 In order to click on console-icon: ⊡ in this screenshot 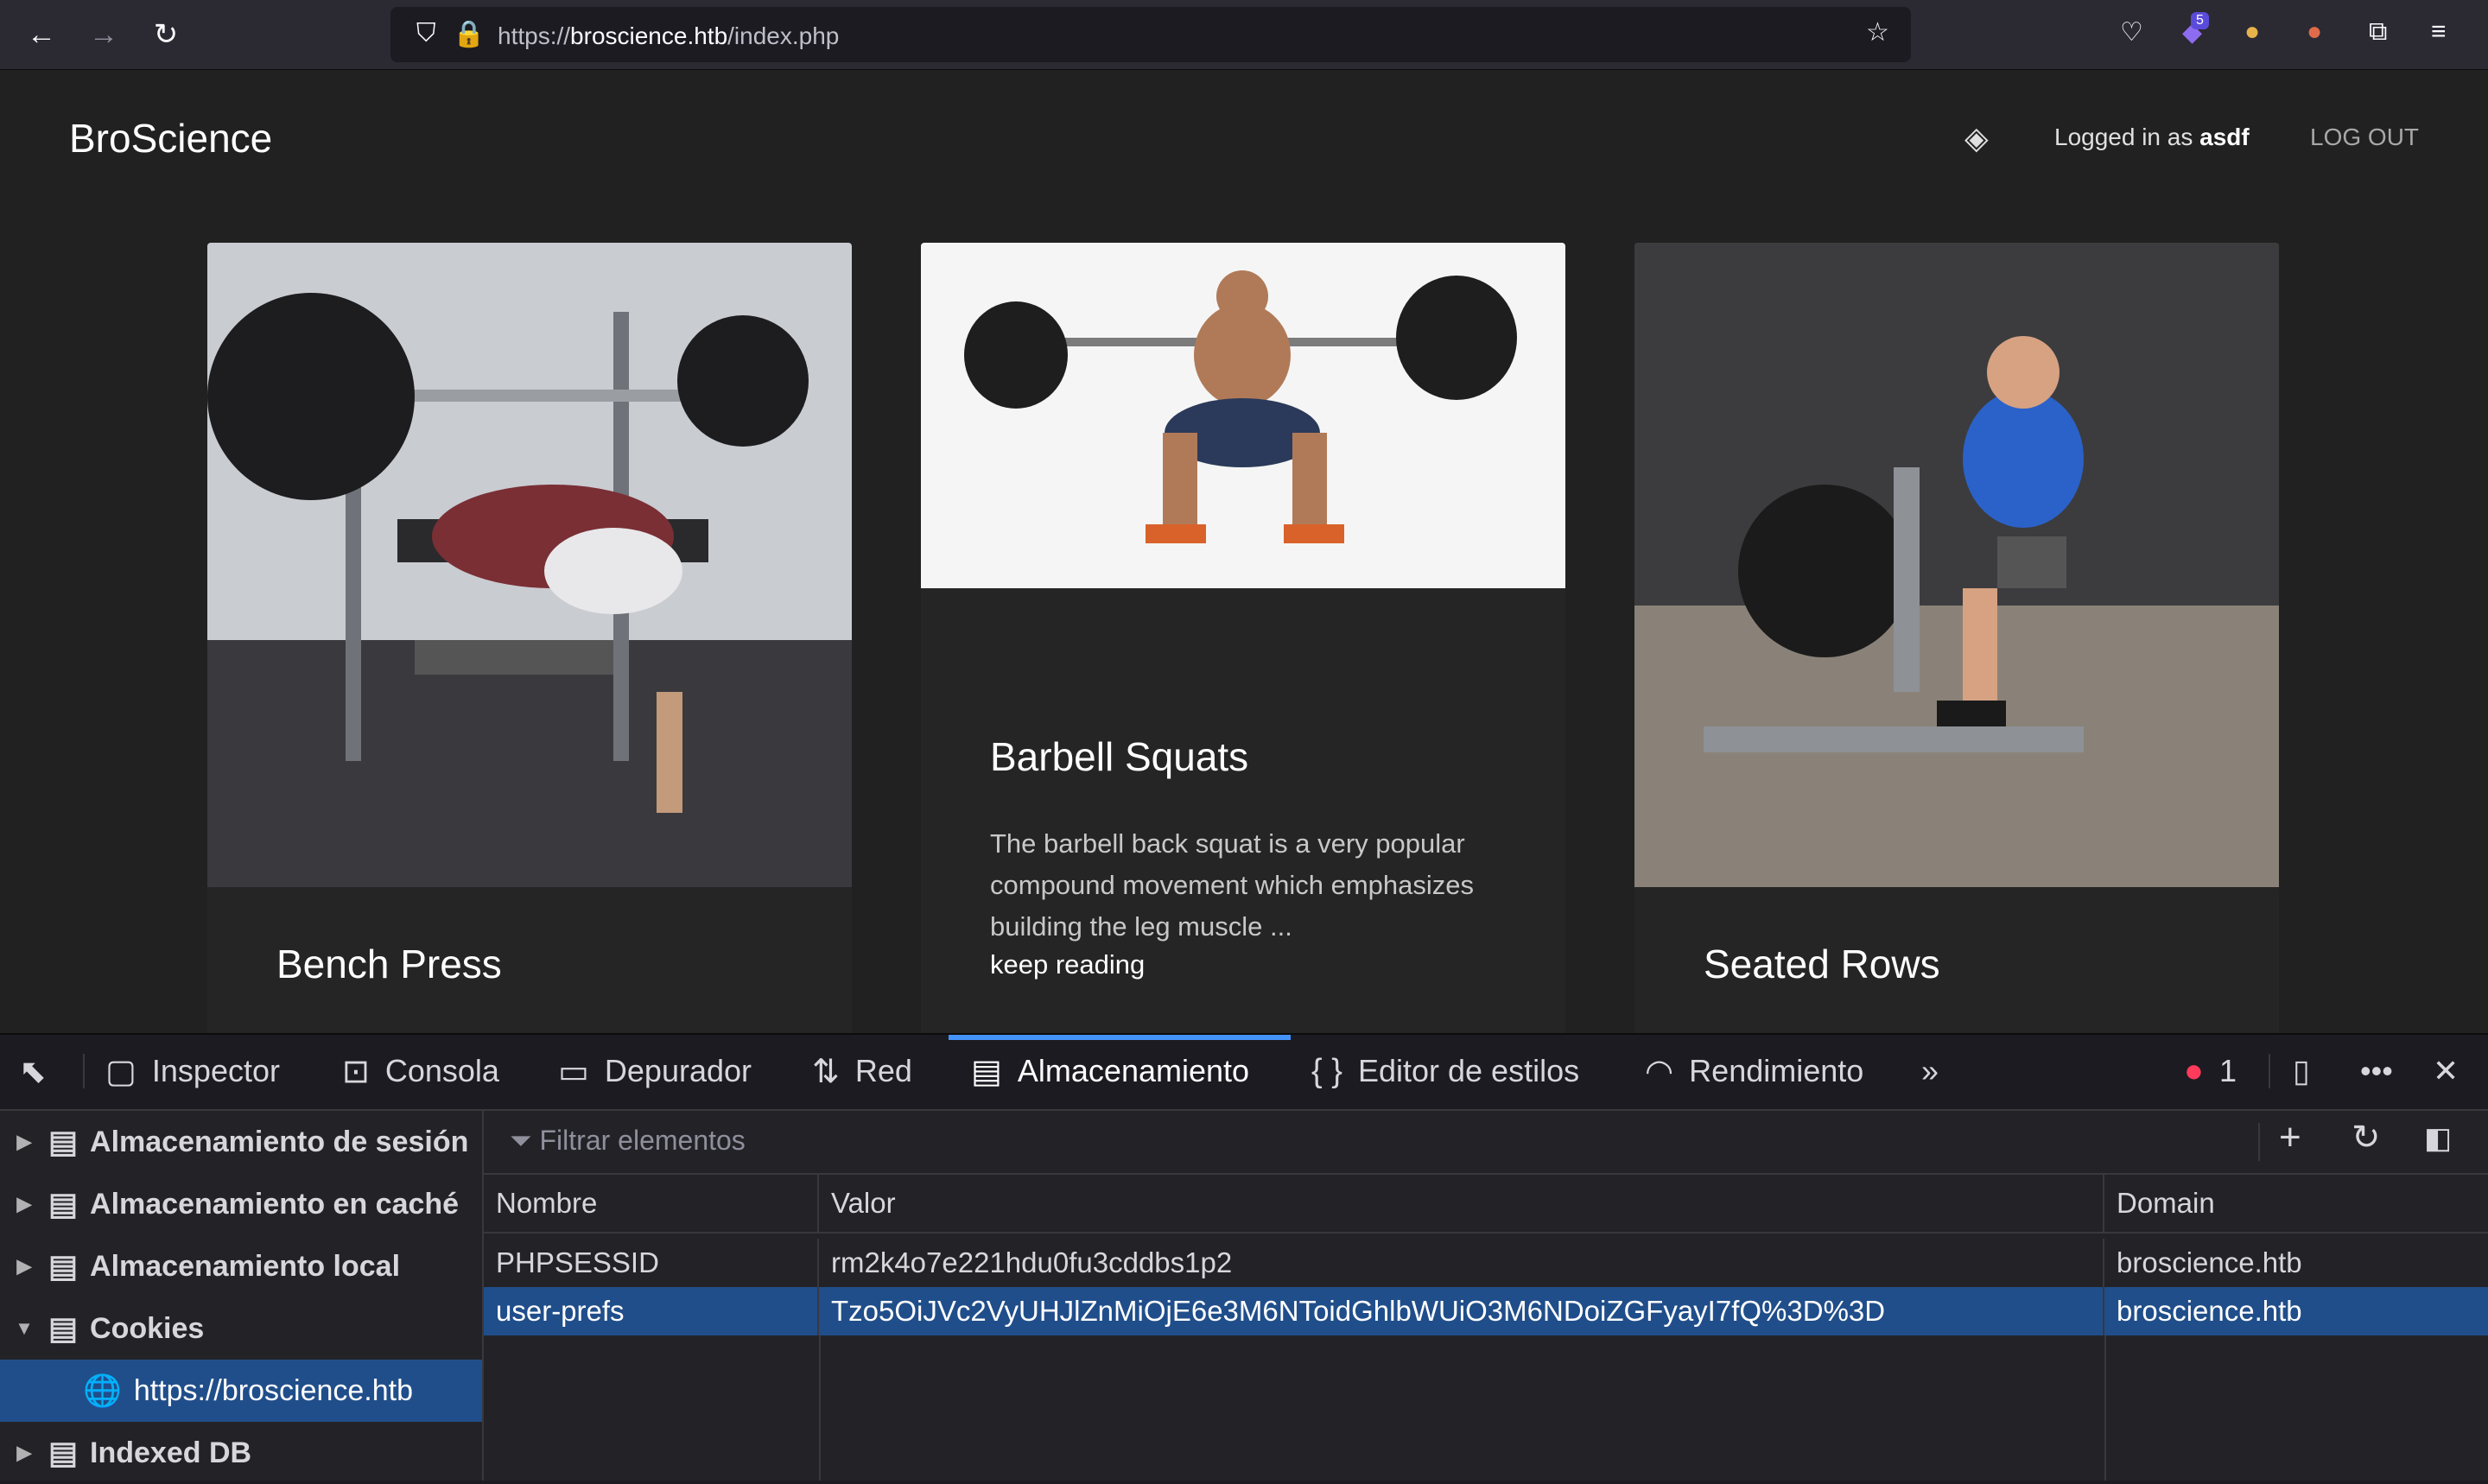, I will do `click(356, 1071)`.